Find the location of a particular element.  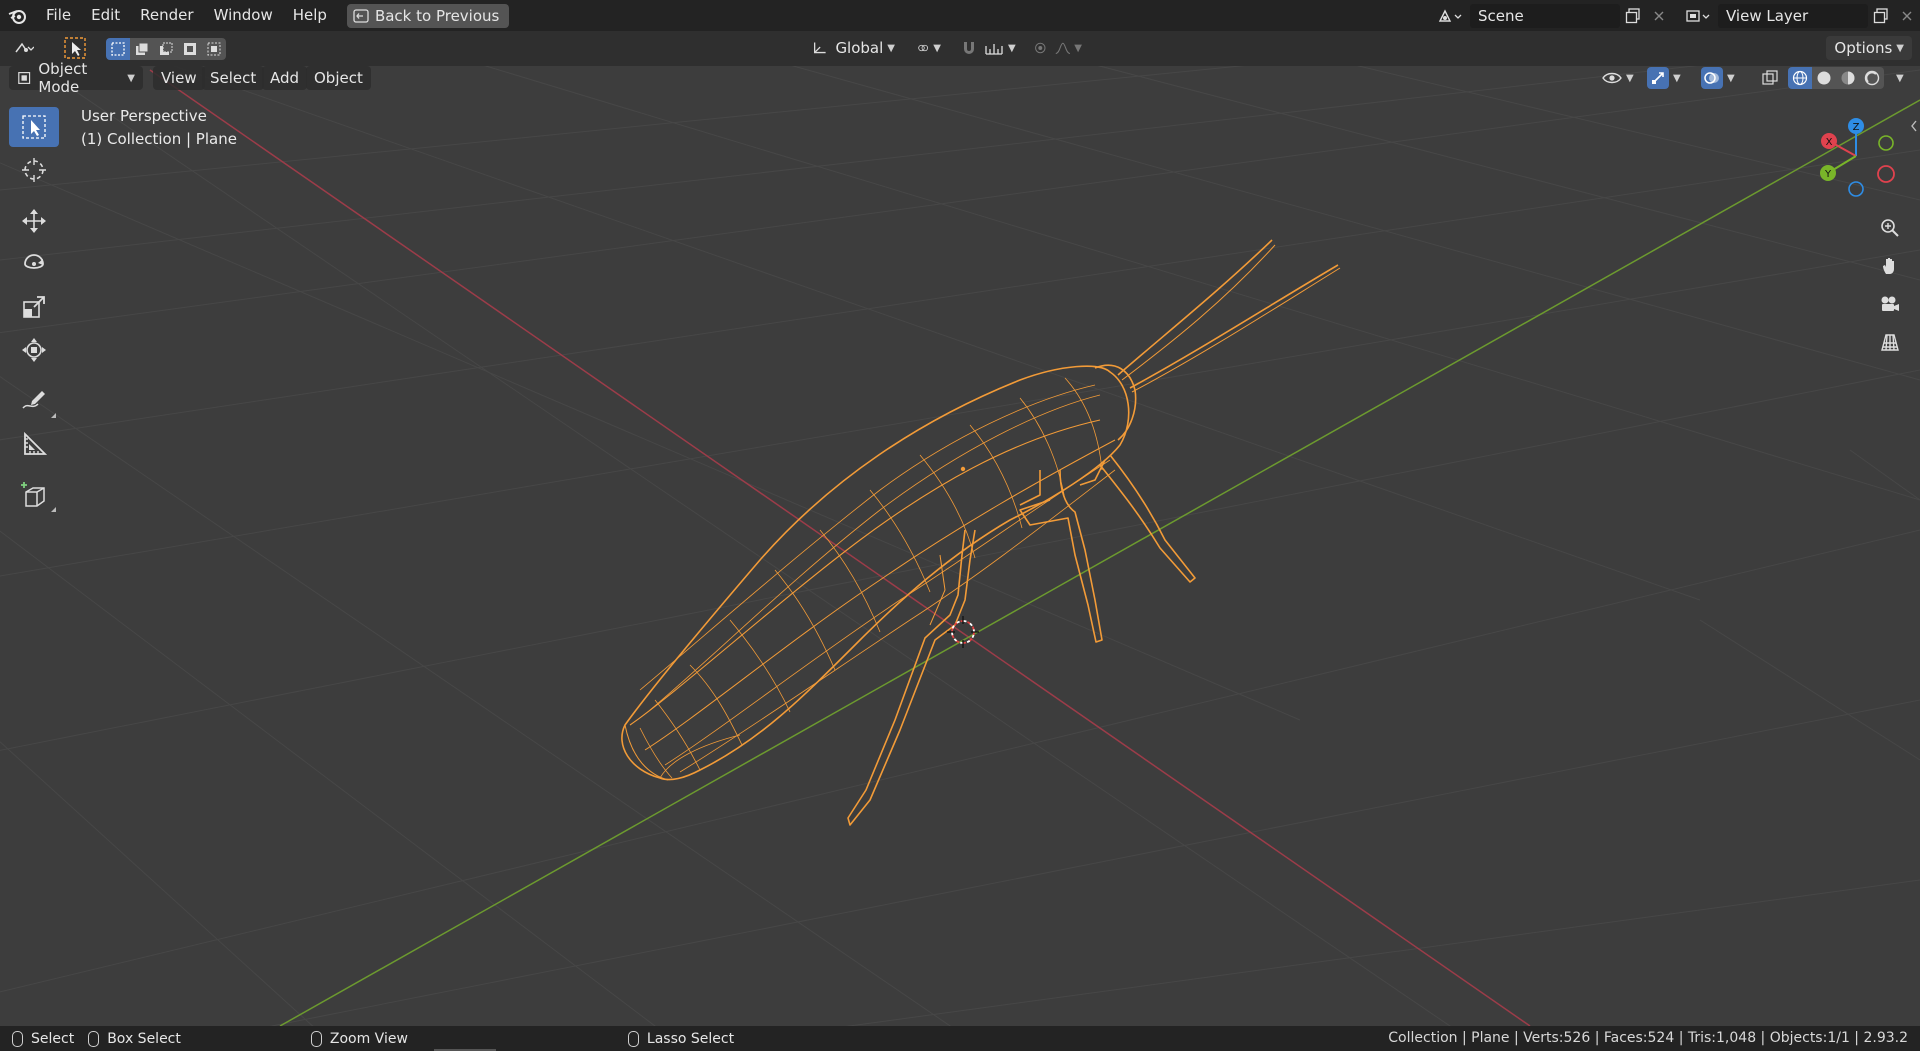

scale-tool is located at coordinates (34, 307).